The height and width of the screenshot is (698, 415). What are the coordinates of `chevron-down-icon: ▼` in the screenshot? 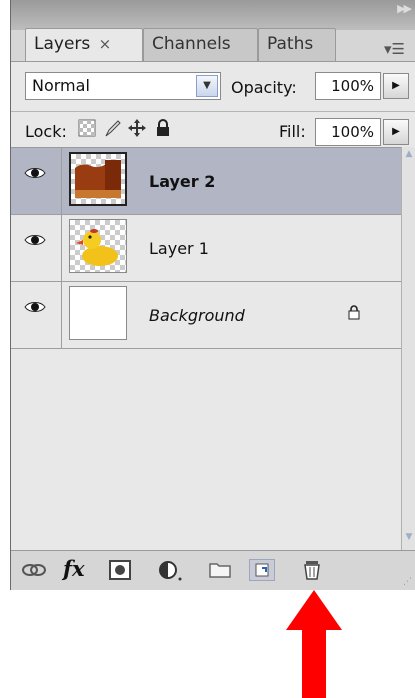 It's located at (207, 86).